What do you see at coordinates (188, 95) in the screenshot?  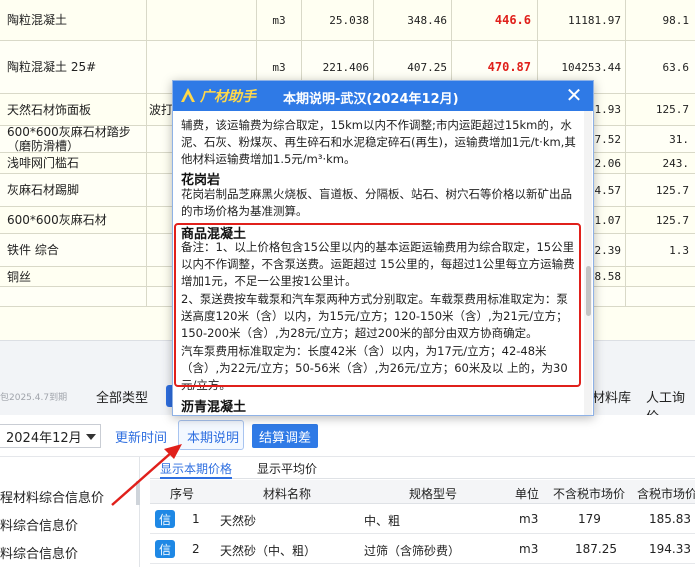 I see `logo-icon` at bounding box center [188, 95].